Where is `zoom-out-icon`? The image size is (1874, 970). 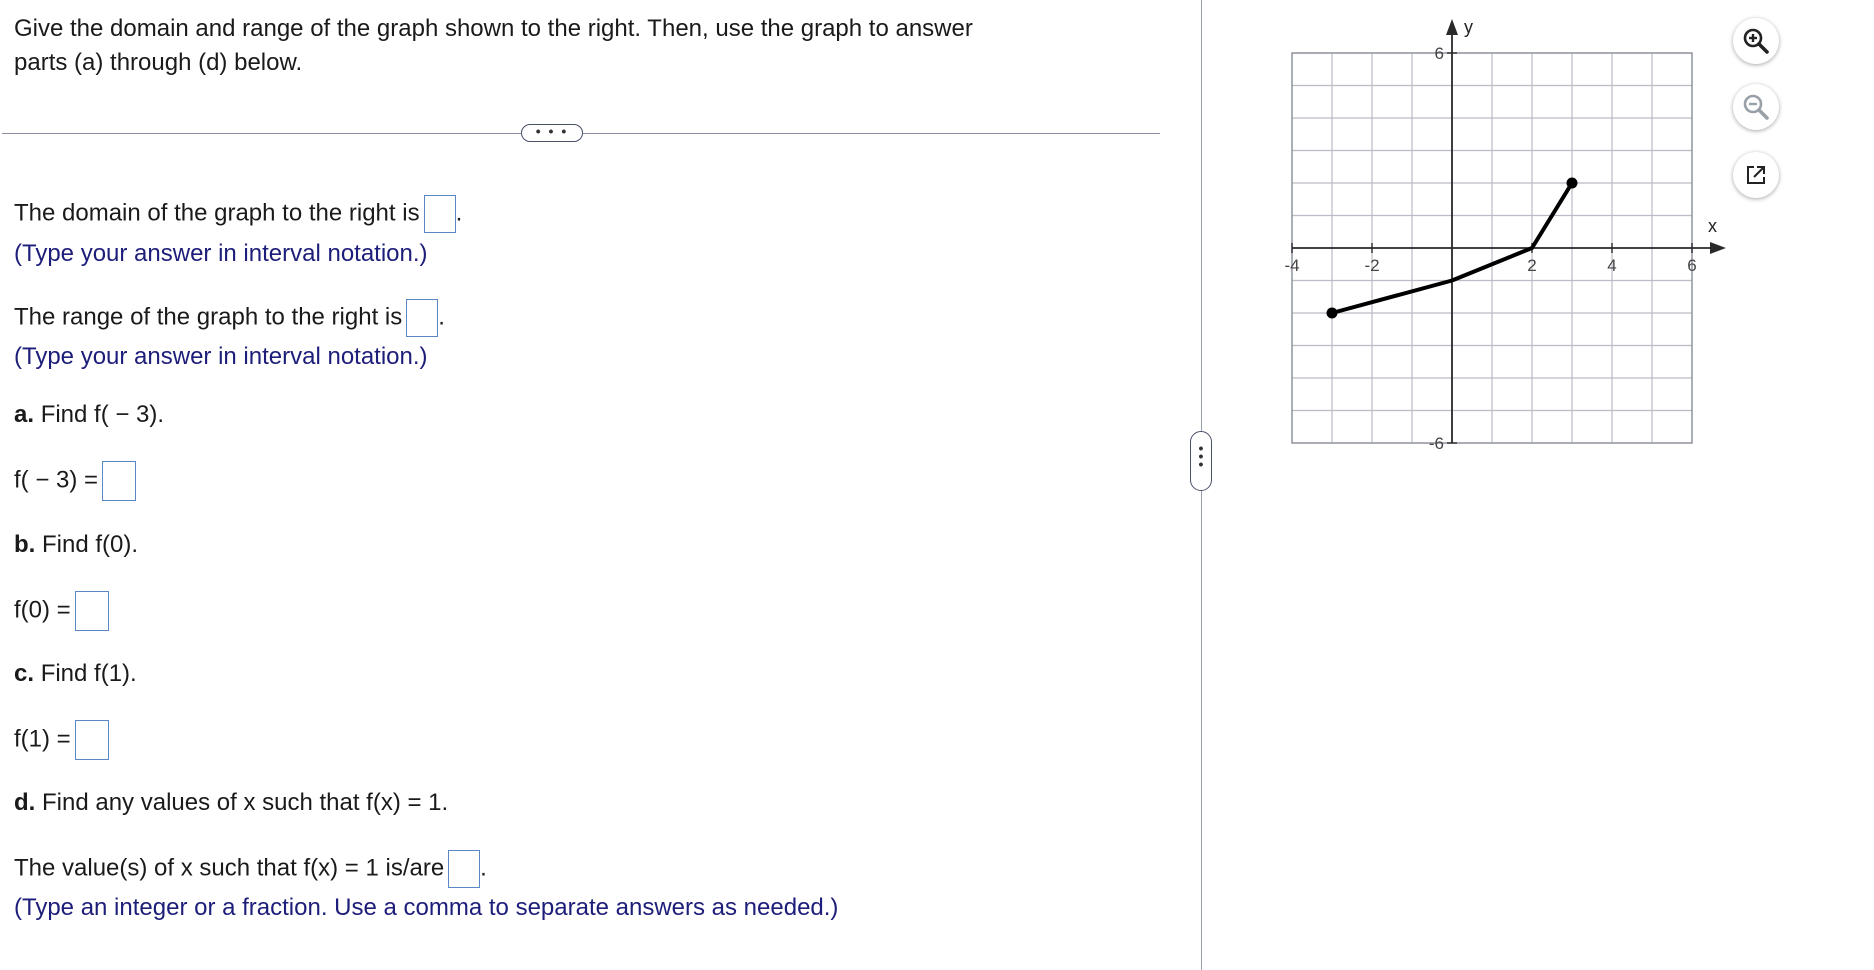
zoom-out-icon is located at coordinates (1756, 107).